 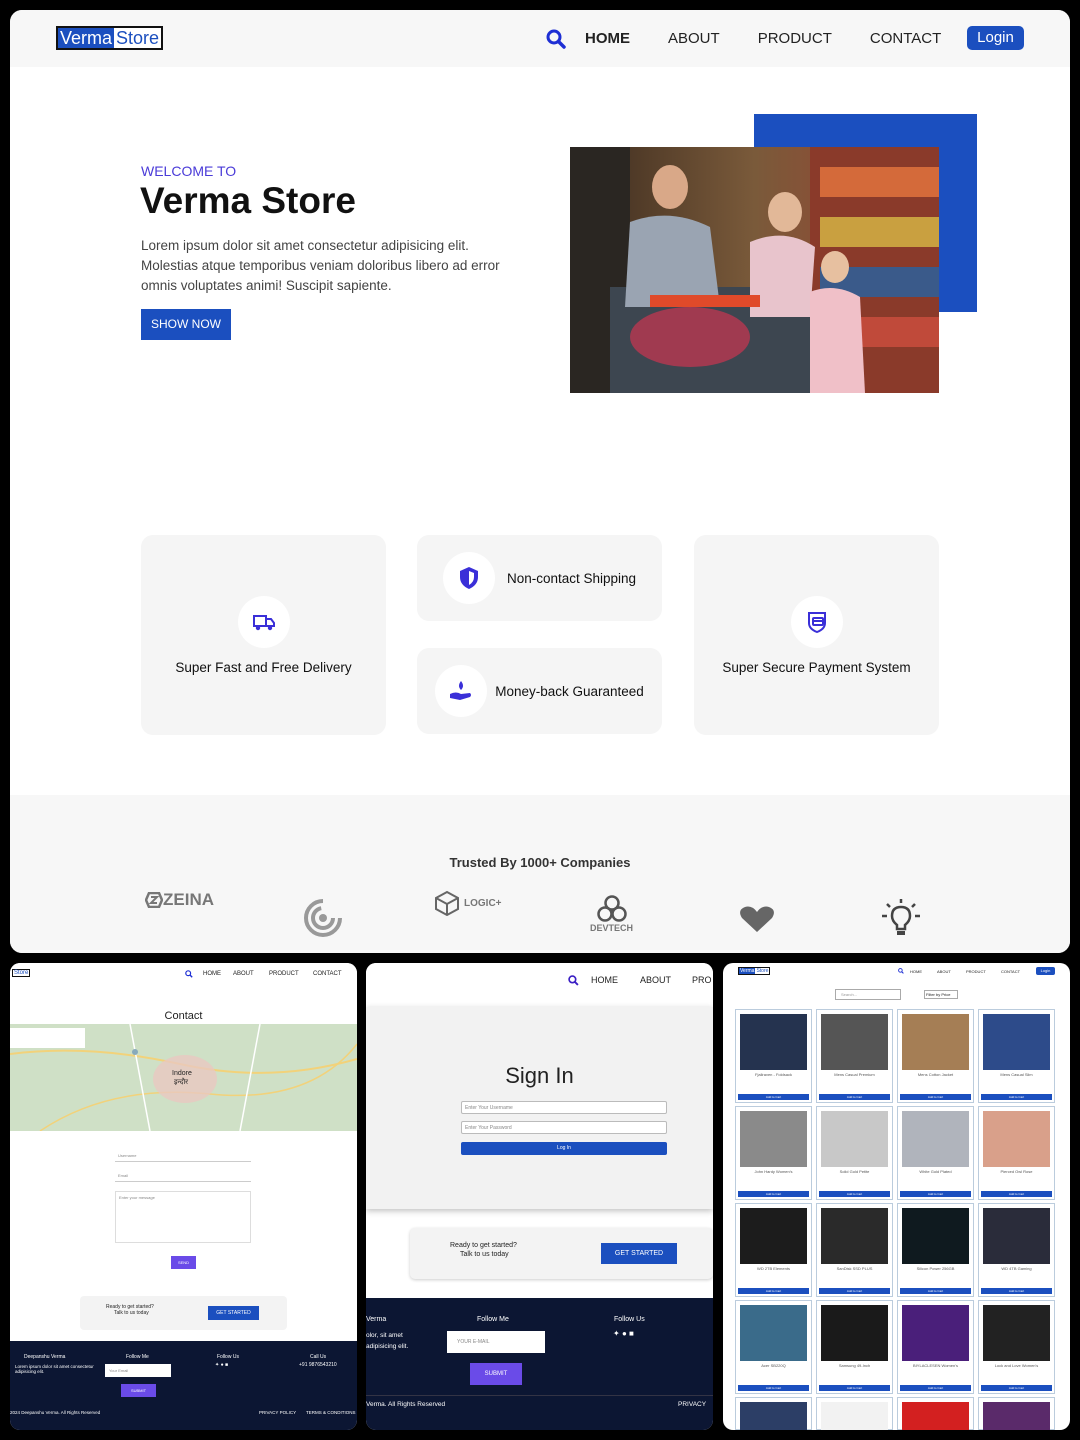 I want to click on contact-get-started-button: GET STARTED, so click(x=233, y=1313).